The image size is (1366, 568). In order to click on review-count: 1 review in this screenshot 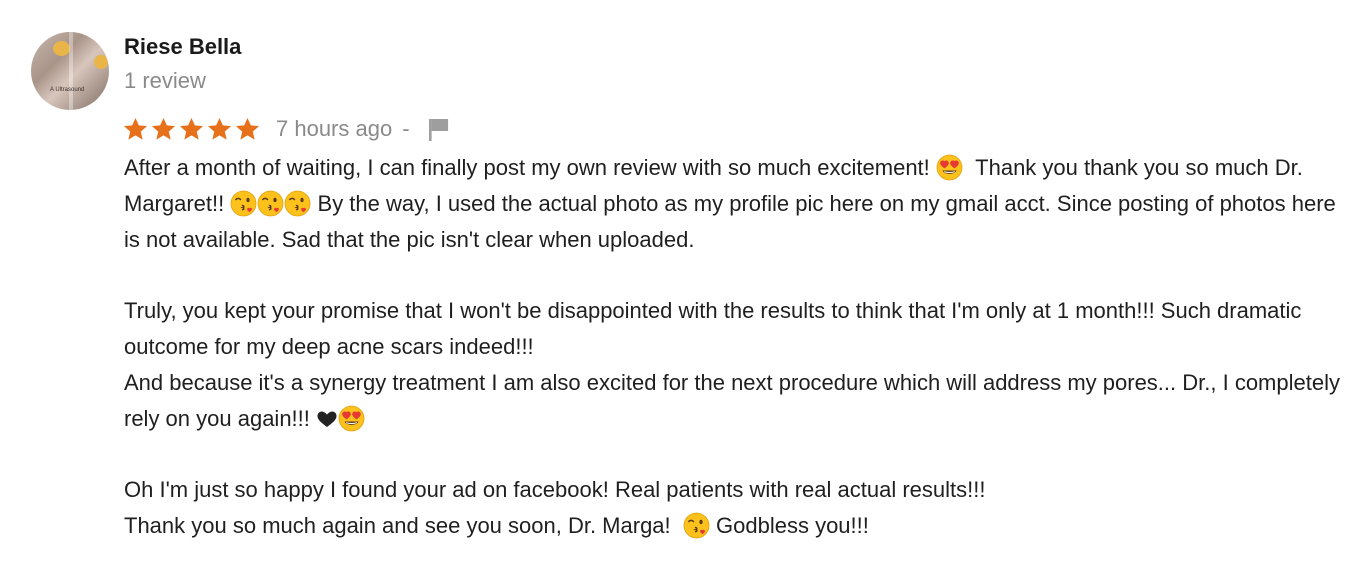, I will do `click(165, 81)`.